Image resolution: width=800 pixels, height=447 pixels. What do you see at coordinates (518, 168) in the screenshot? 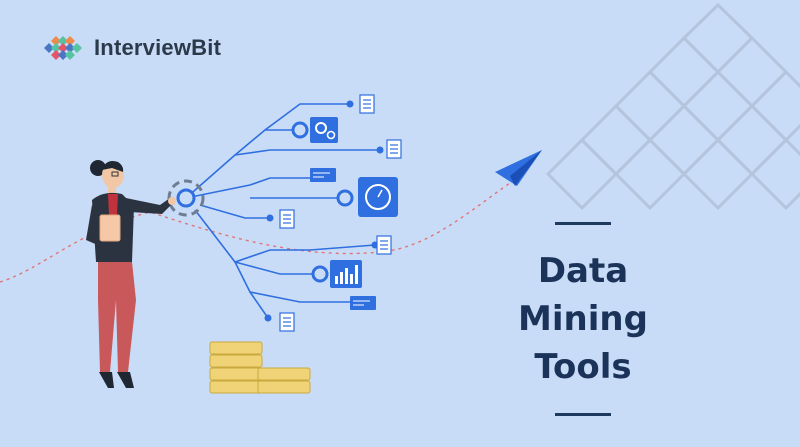
I see `paper-plane-icon` at bounding box center [518, 168].